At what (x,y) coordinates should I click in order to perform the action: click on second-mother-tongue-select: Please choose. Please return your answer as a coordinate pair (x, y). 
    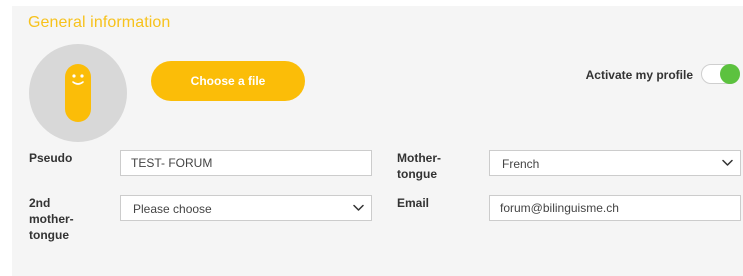
    Looking at the image, I should click on (246, 208).